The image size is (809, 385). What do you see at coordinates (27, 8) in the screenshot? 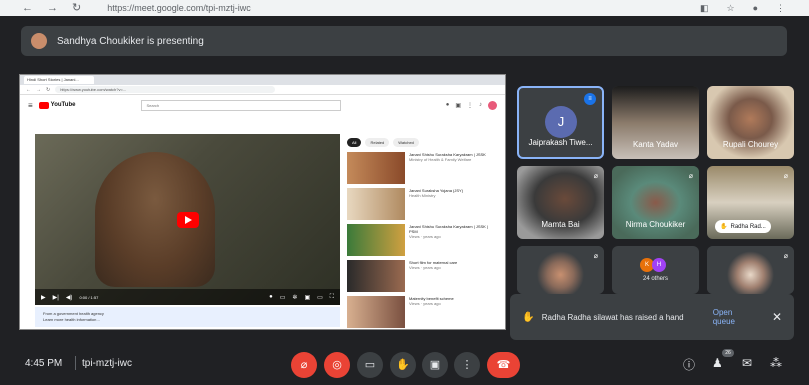
I see `back-icon: ←` at bounding box center [27, 8].